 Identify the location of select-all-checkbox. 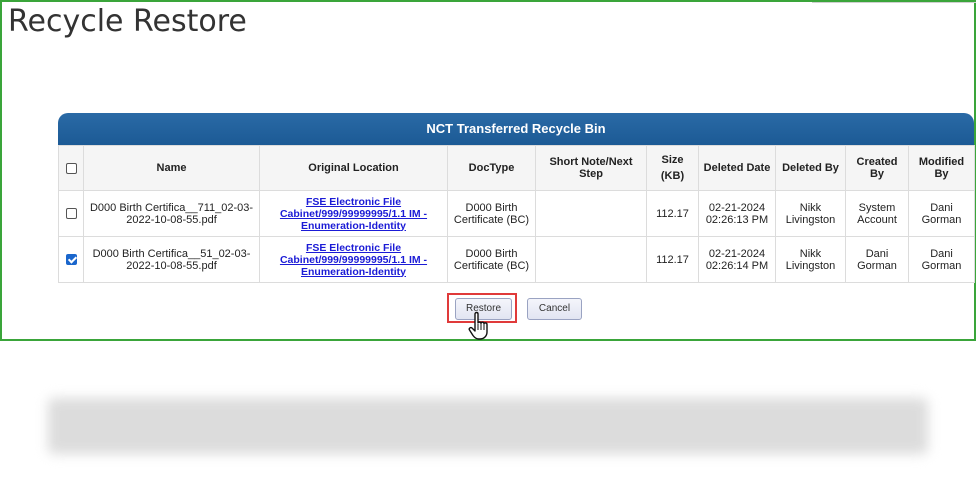
(71, 168).